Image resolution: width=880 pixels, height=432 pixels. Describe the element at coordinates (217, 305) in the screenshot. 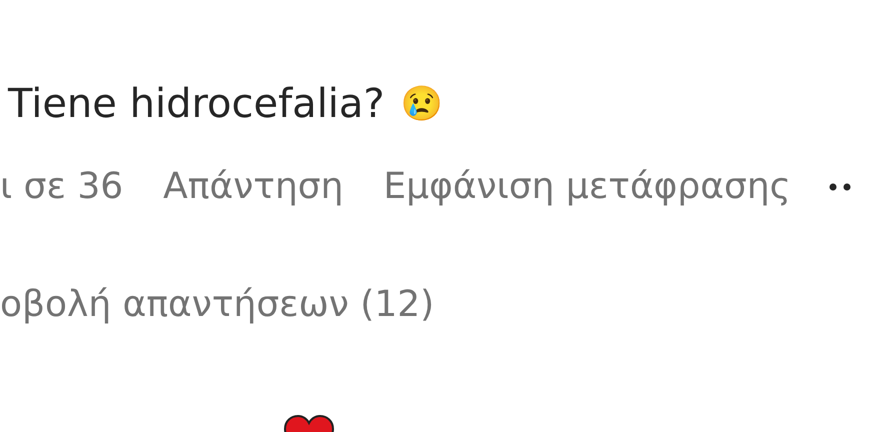

I see `view-replies-link: οβολή απαντήσεων (12)` at that location.